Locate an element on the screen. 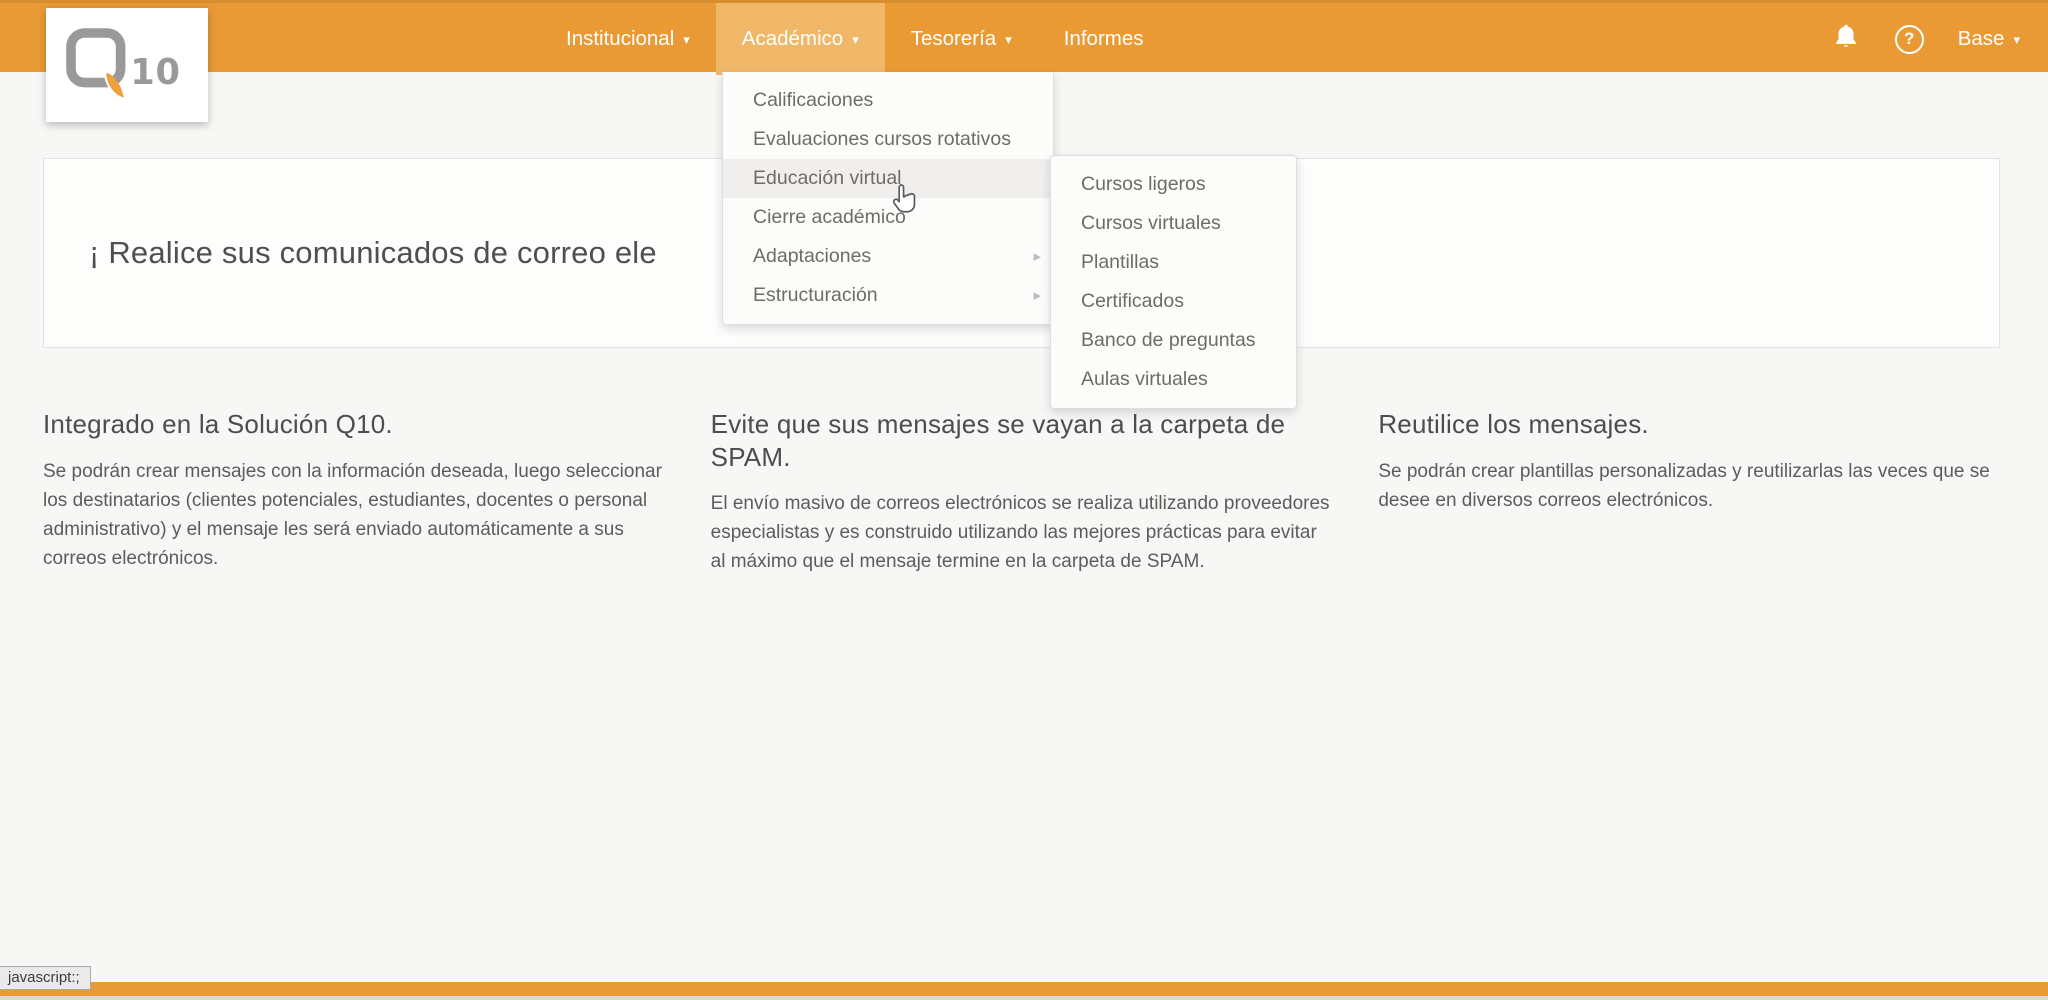  submenu-item-cursos-ligeros: Cursos ligeros is located at coordinates (1173, 184).